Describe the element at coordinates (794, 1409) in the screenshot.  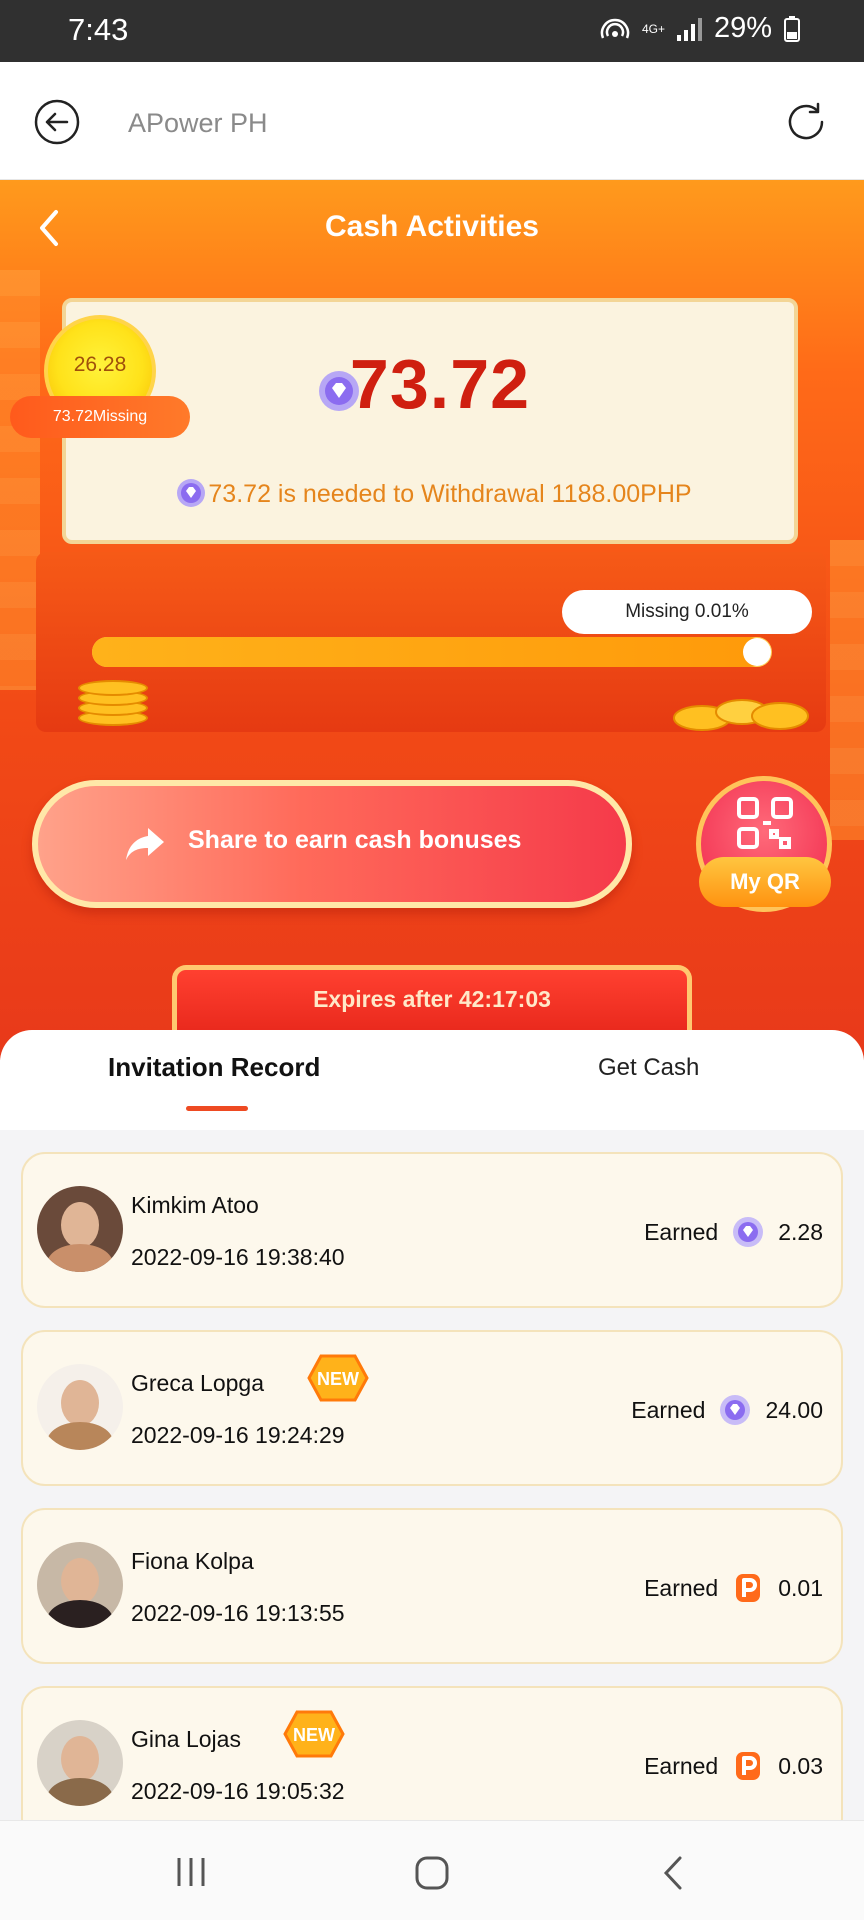
I see `earned-value: 24.00` at that location.